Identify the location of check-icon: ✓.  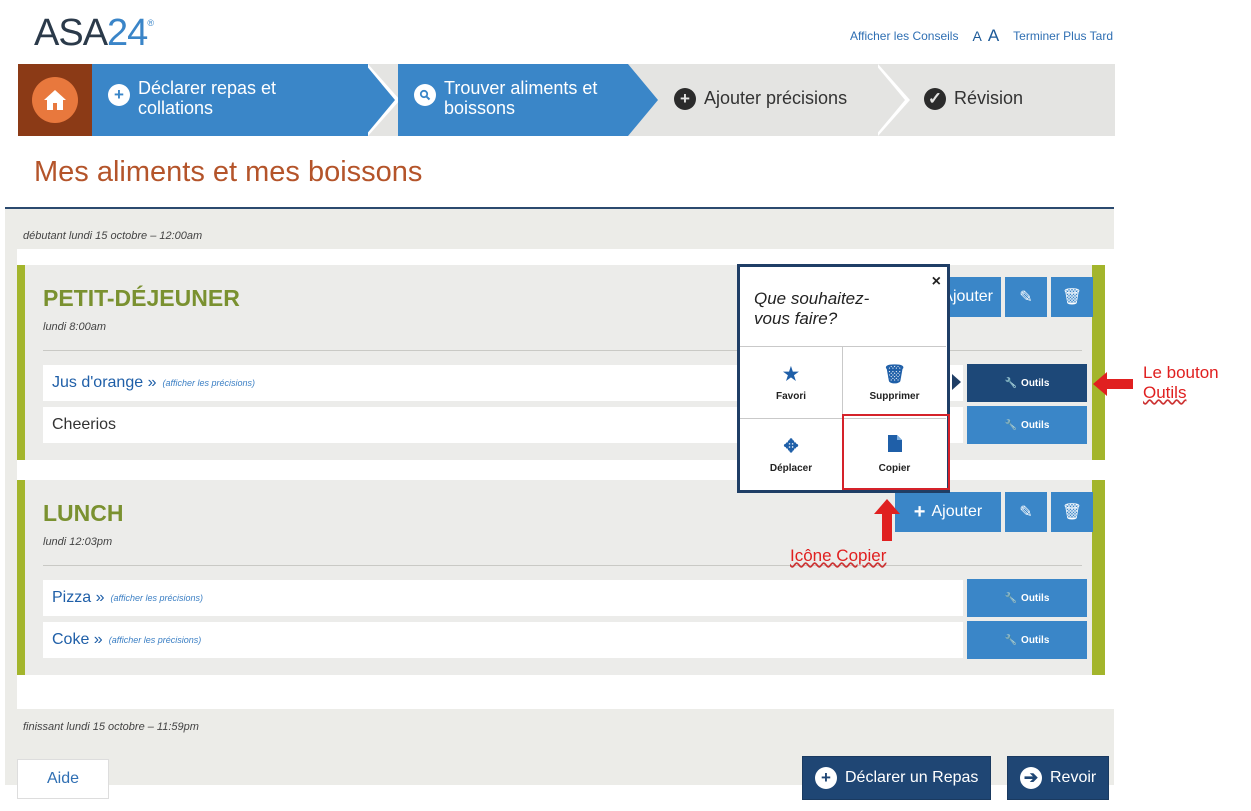
(935, 99).